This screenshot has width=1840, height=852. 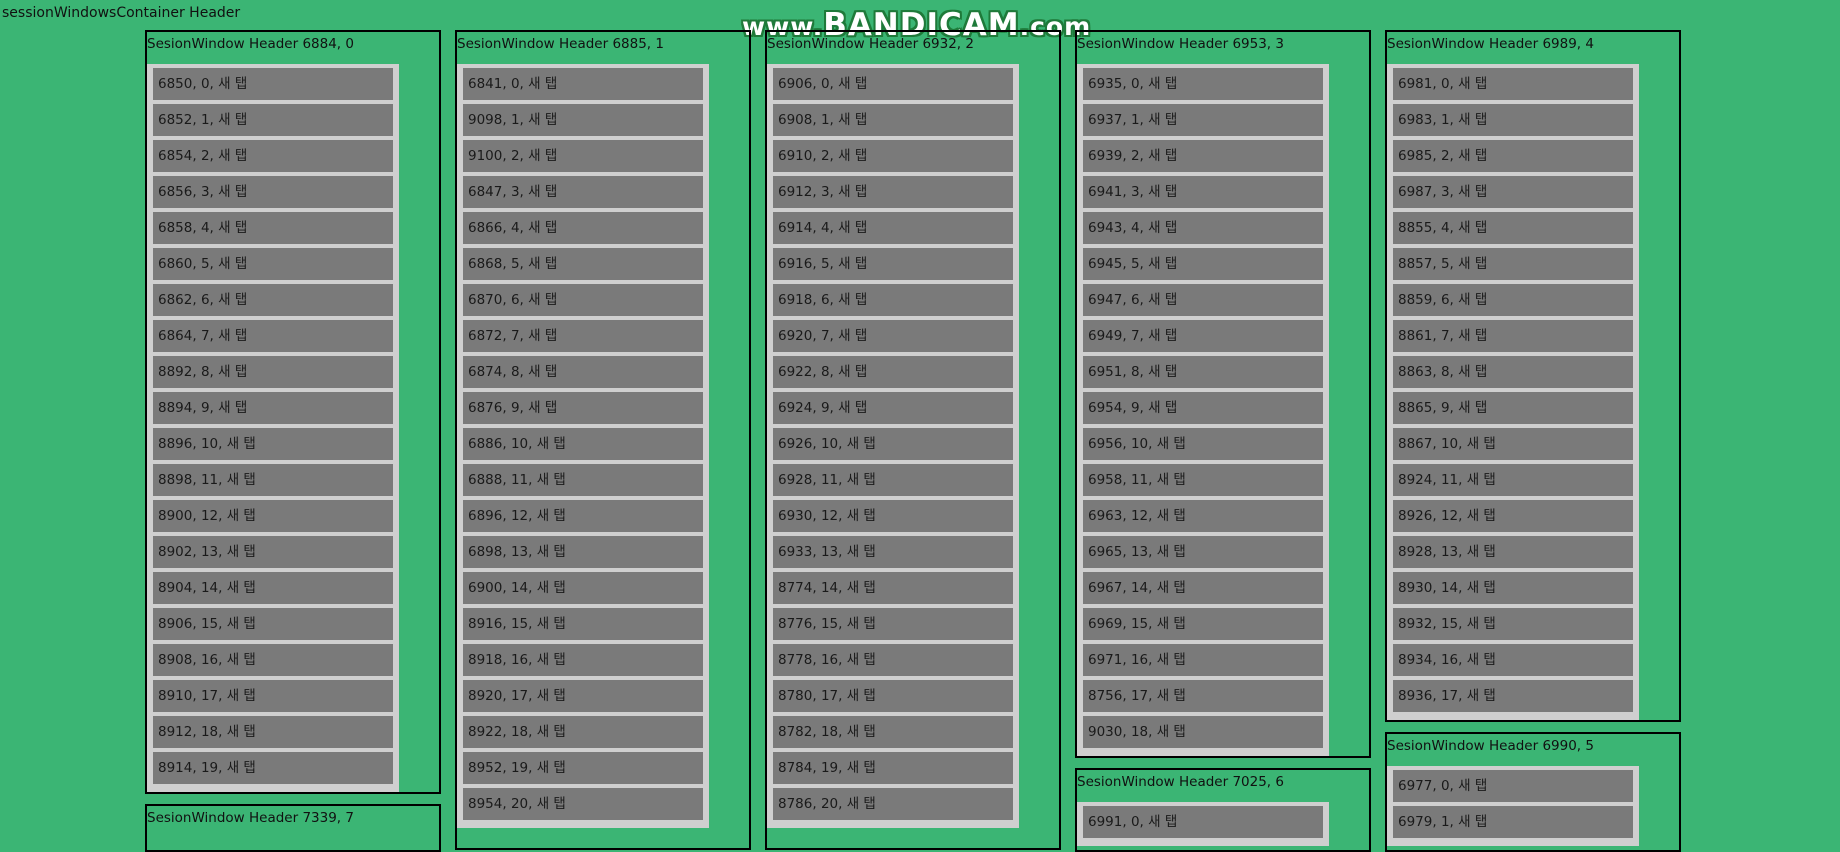 What do you see at coordinates (893, 588) in the screenshot?
I see `tab-item: 8774, 14, 새 탭` at bounding box center [893, 588].